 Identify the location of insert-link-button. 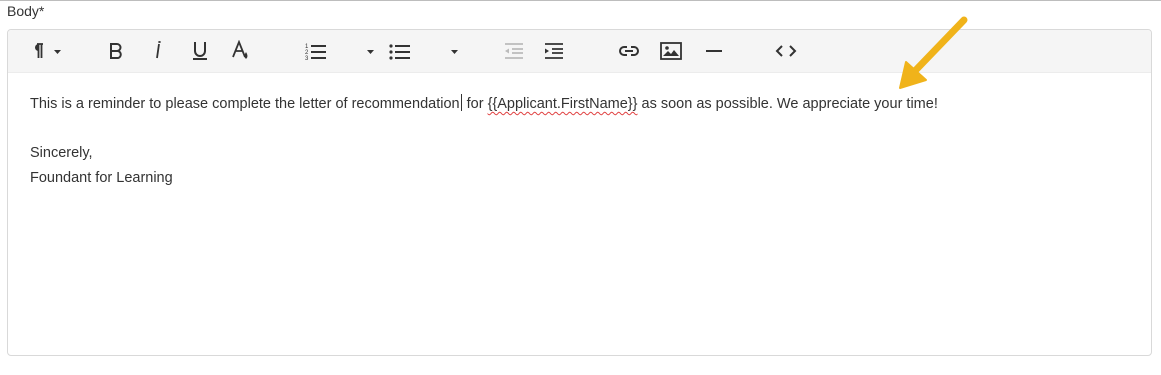
(629, 51).